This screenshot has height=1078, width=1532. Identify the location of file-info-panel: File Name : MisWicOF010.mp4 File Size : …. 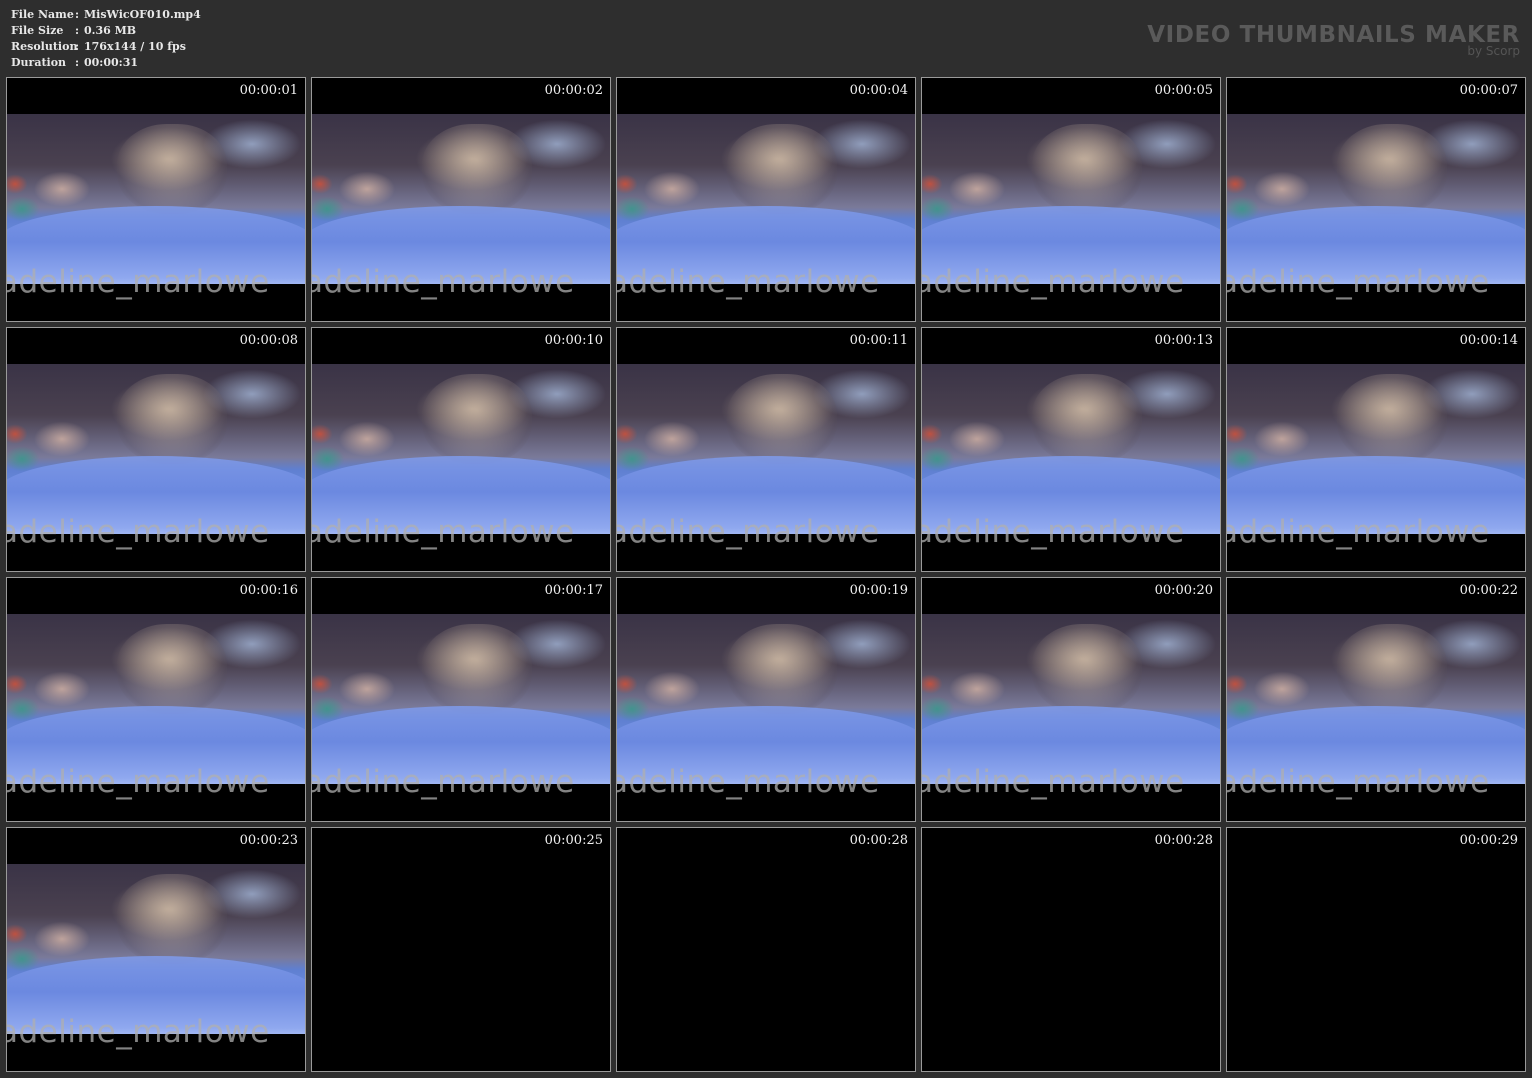
(106, 39).